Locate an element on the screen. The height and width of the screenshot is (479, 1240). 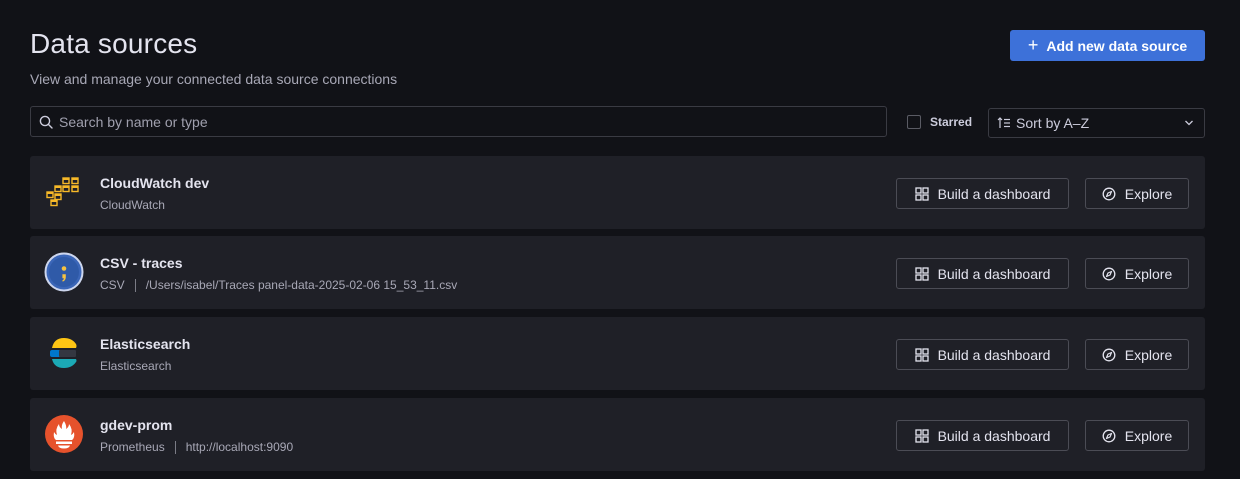
datasource-type: Elasticsearch is located at coordinates (136, 366).